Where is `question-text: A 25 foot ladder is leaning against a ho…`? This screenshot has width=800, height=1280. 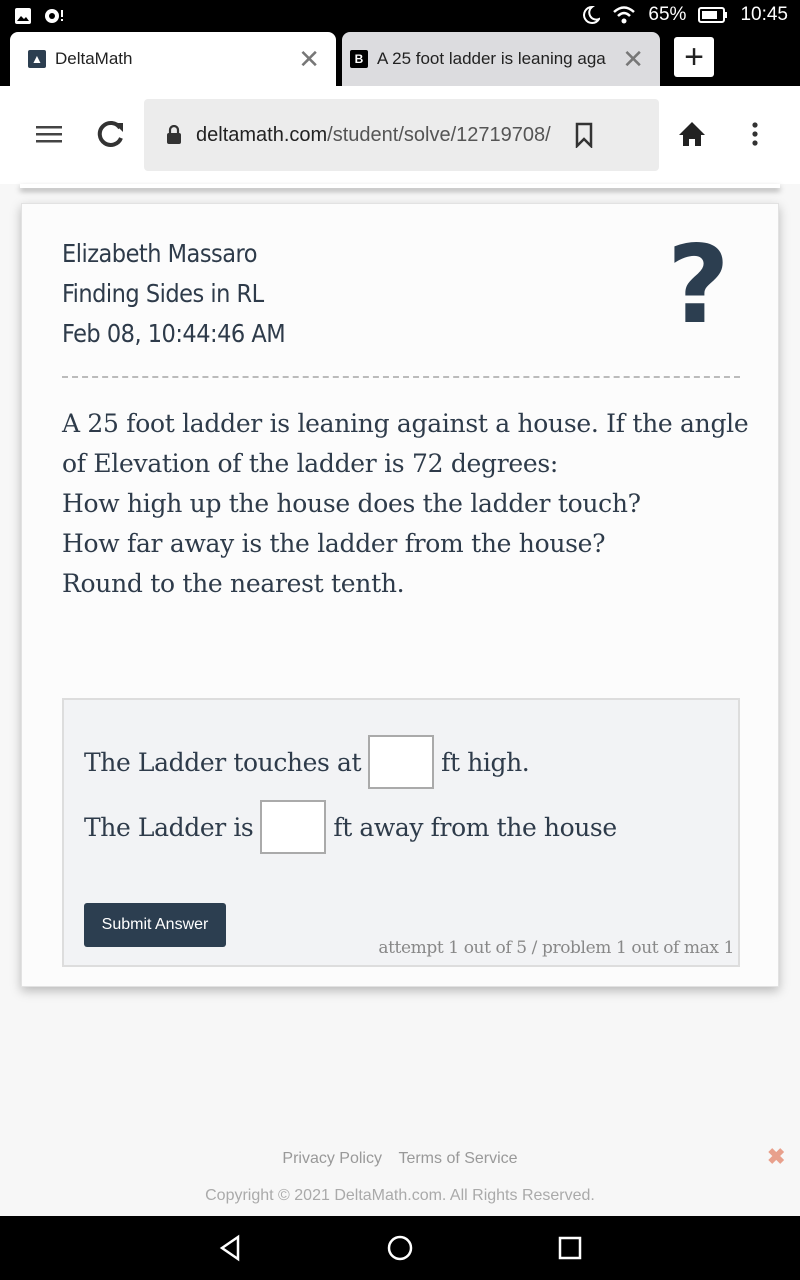
question-text: A 25 foot ladder is leaning against a ho… is located at coordinates (407, 504).